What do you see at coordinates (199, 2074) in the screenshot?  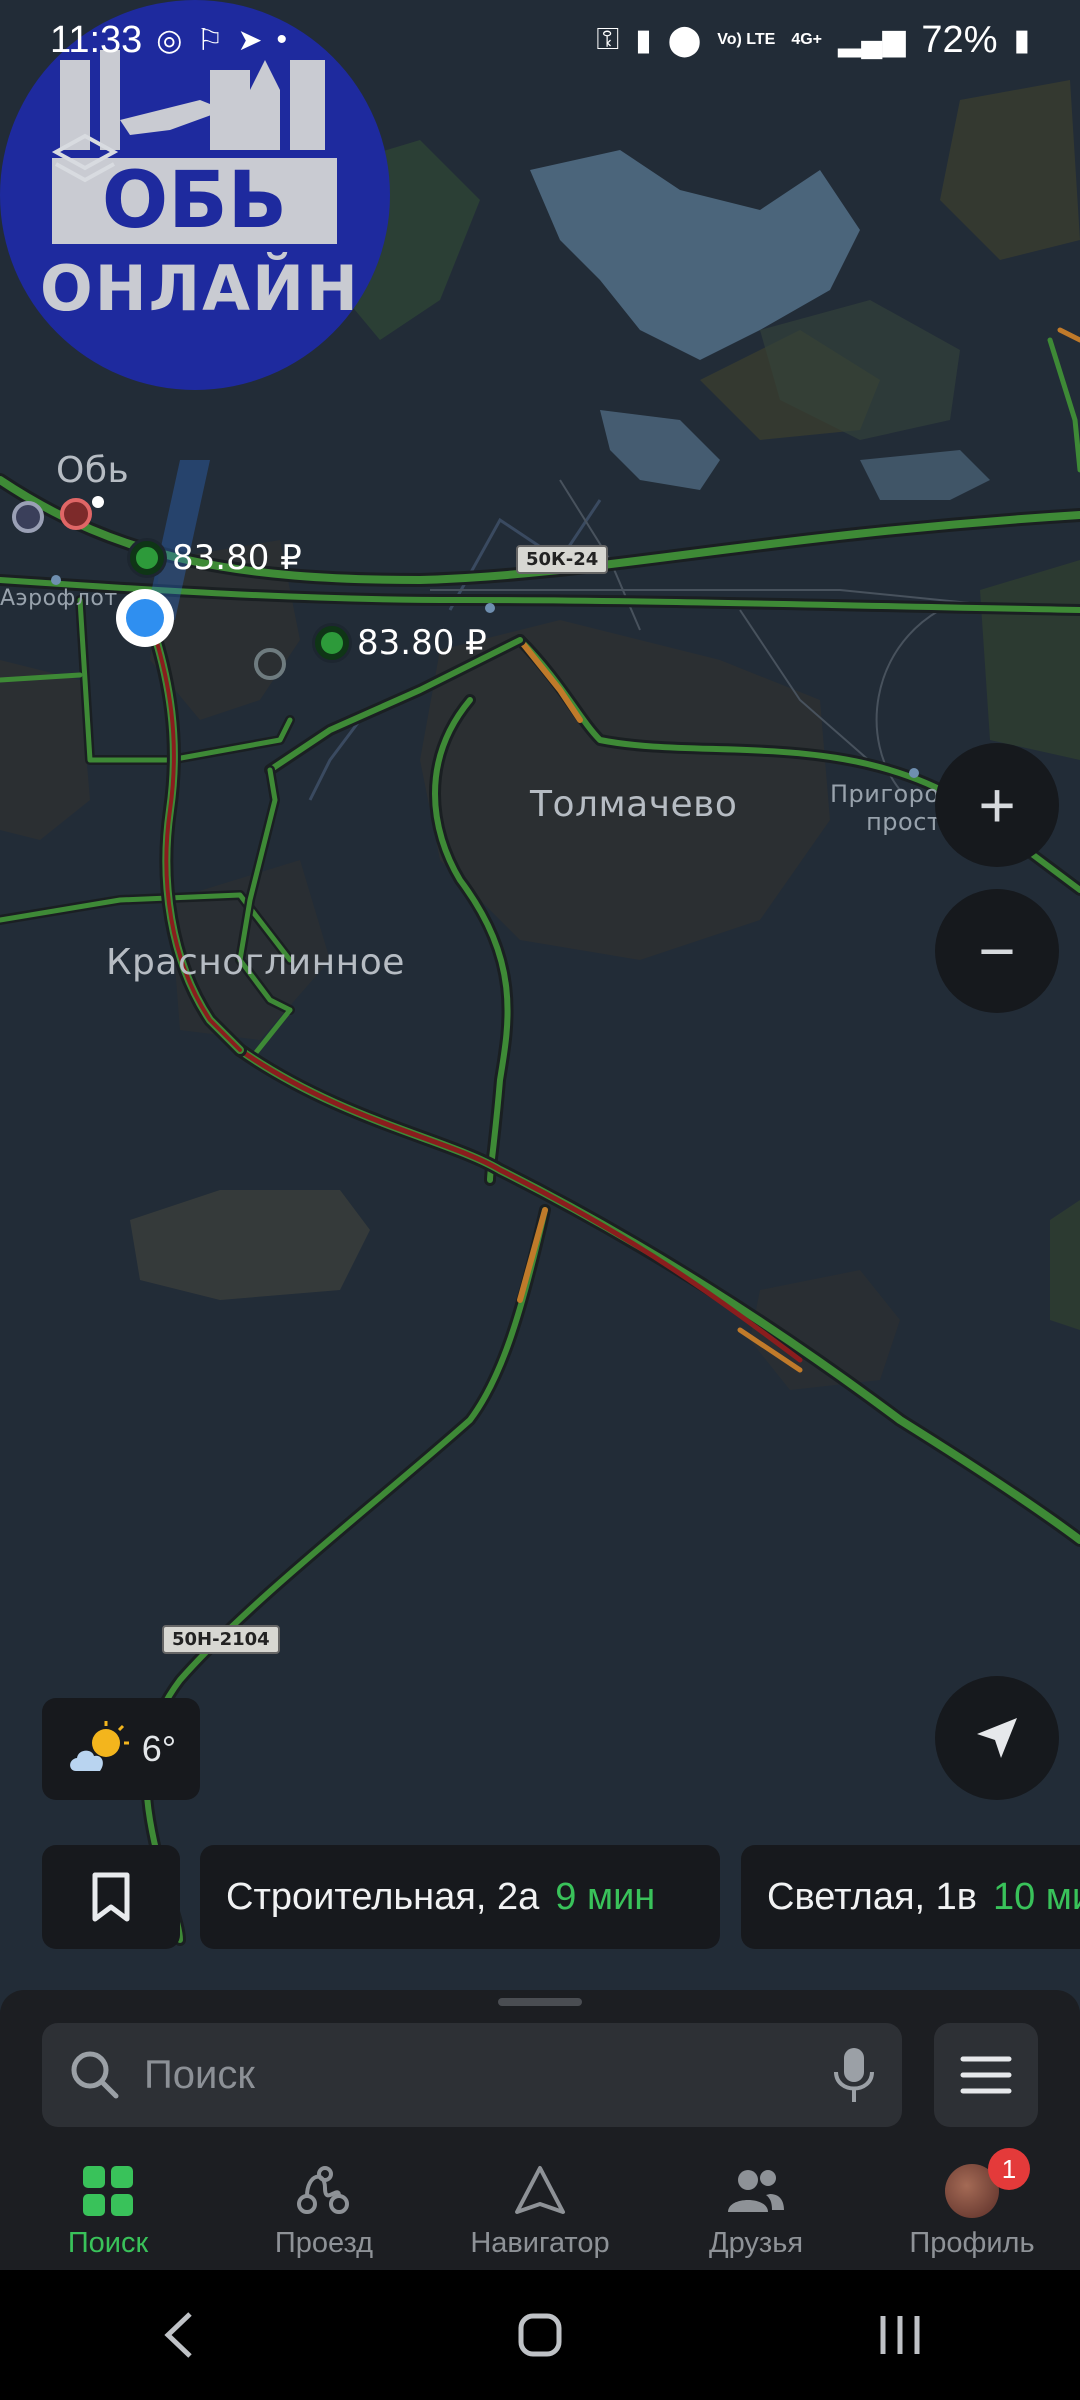 I see `search-placeholder: Поиск` at bounding box center [199, 2074].